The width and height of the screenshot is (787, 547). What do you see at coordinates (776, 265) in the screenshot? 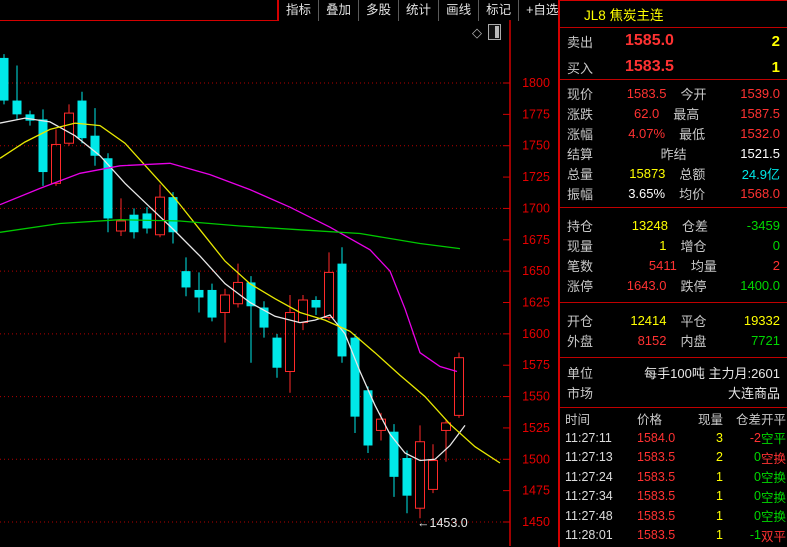
I see `position-value: 2` at bounding box center [776, 265].